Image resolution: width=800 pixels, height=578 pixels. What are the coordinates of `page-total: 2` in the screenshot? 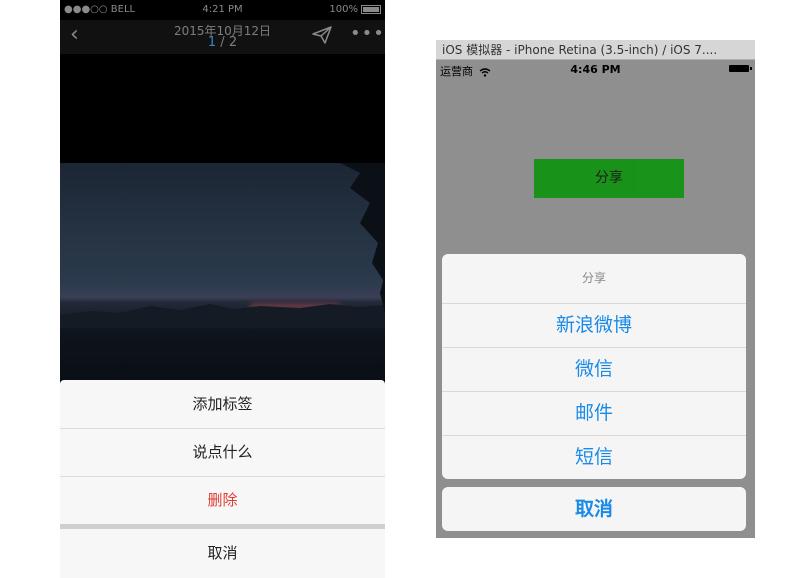 It's located at (233, 42).